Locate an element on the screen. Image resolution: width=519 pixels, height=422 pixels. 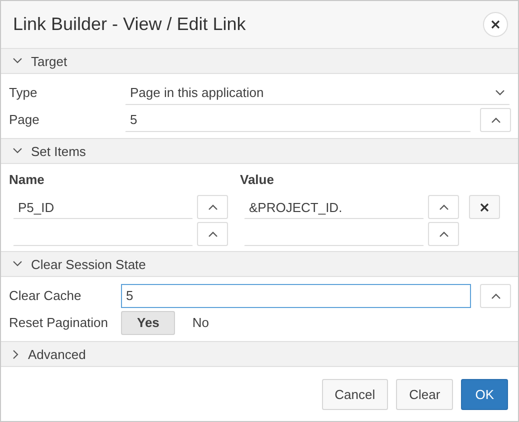
select-field: Page in this application is located at coordinates (317, 92).